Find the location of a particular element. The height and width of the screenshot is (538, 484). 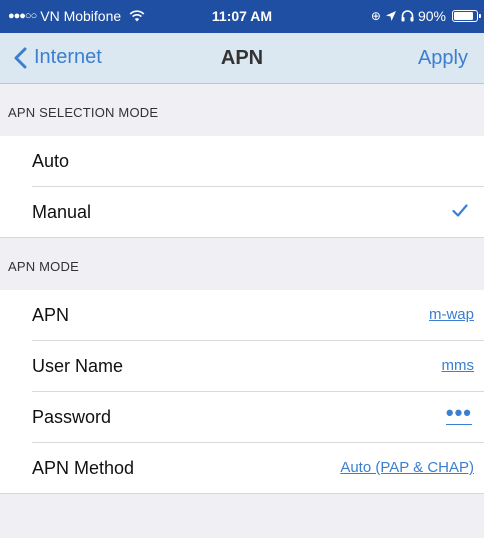

apn-method-value-link: Auto (PAP & CHAP) is located at coordinates (407, 467).